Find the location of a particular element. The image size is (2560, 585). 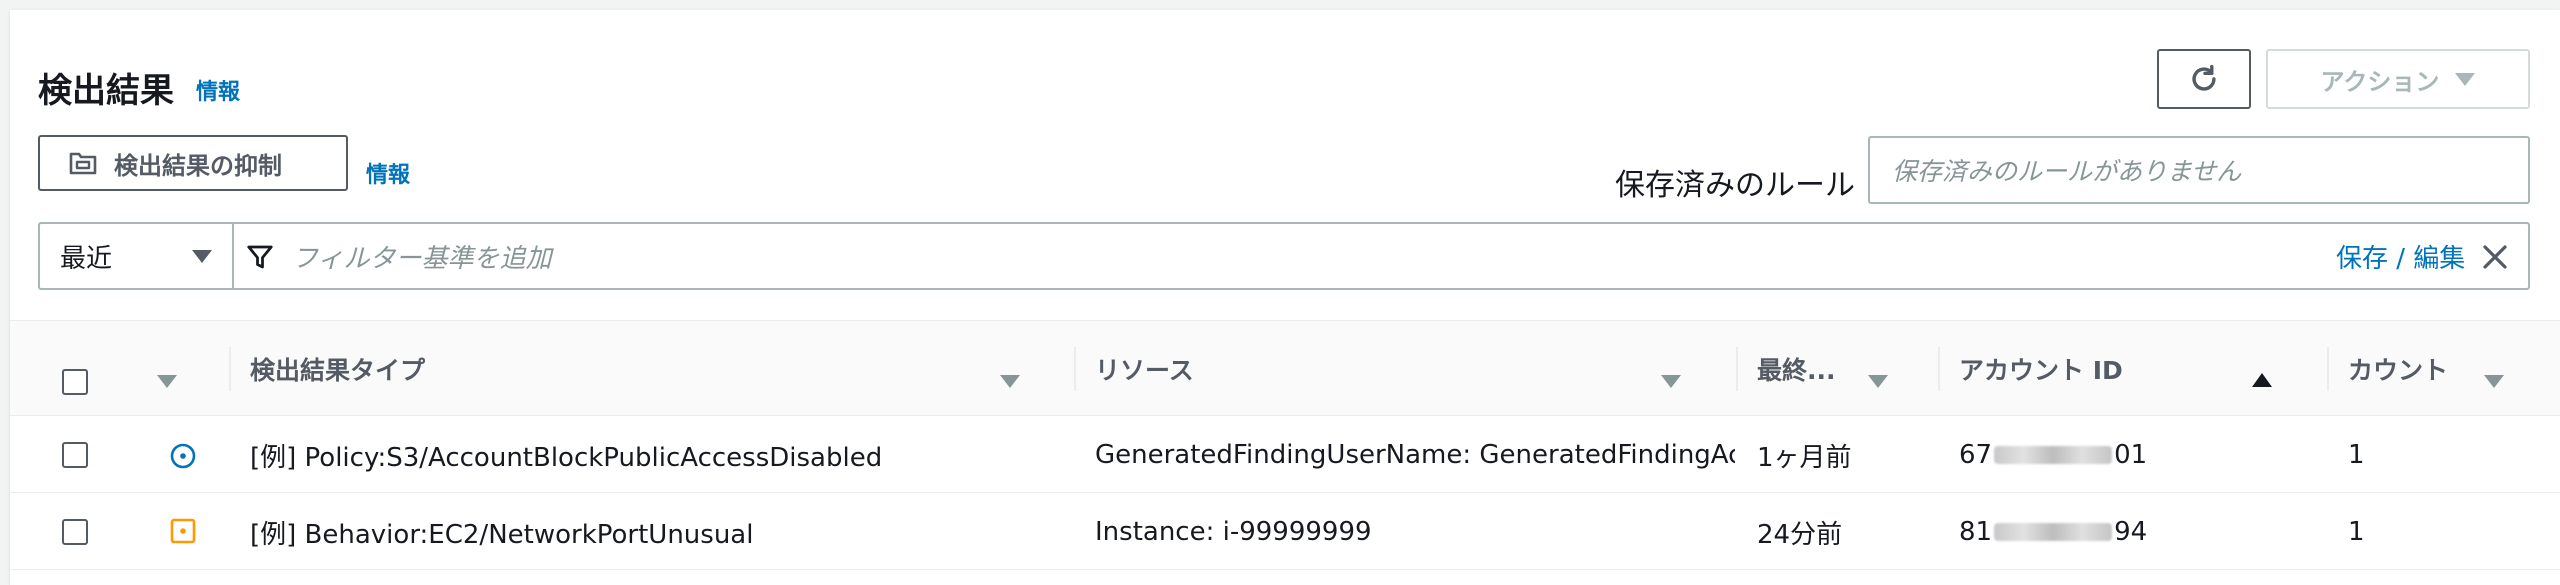

close-icon is located at coordinates (2495, 257).